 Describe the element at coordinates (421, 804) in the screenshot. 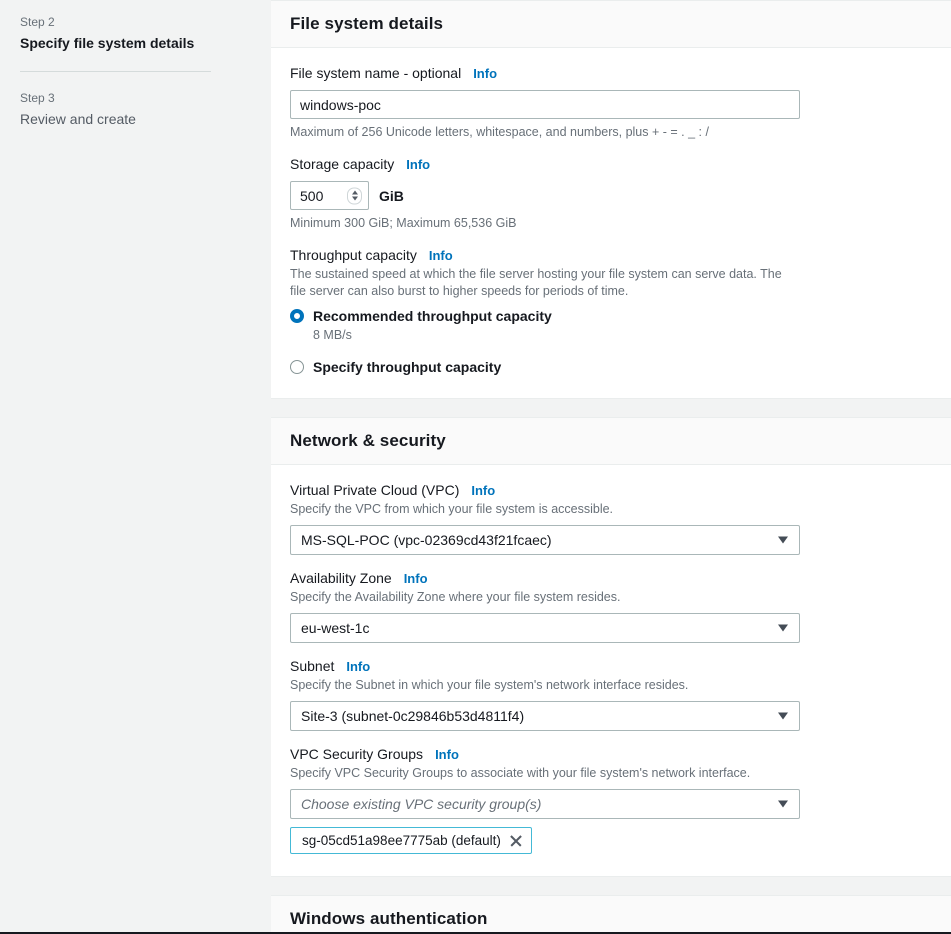

I see `vpc-security-groups-placeholder: Choose existing VPC security group(s)` at that location.